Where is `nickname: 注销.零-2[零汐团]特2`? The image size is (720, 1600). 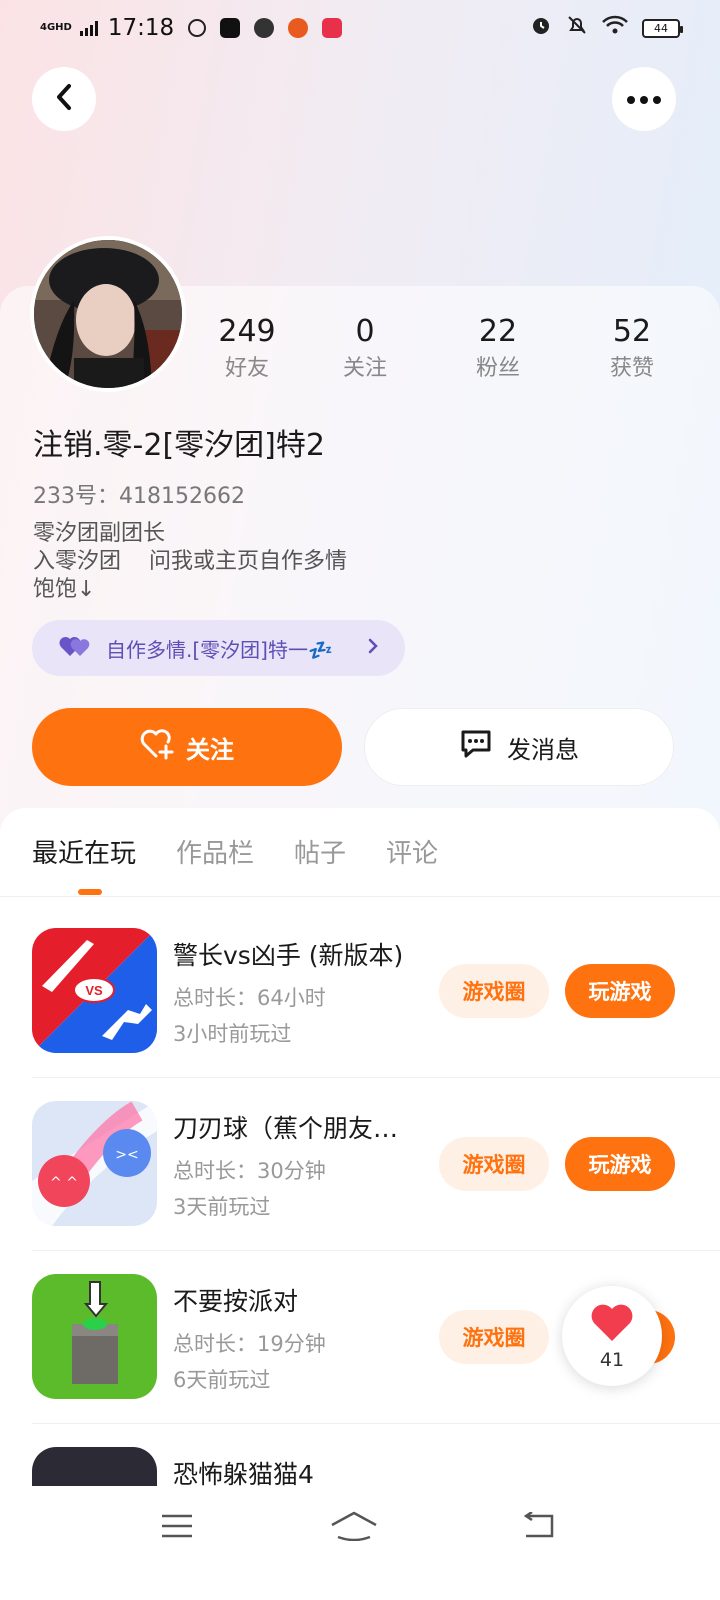
nickname: 注销.零-2[零汐团]特2 is located at coordinates (179, 445).